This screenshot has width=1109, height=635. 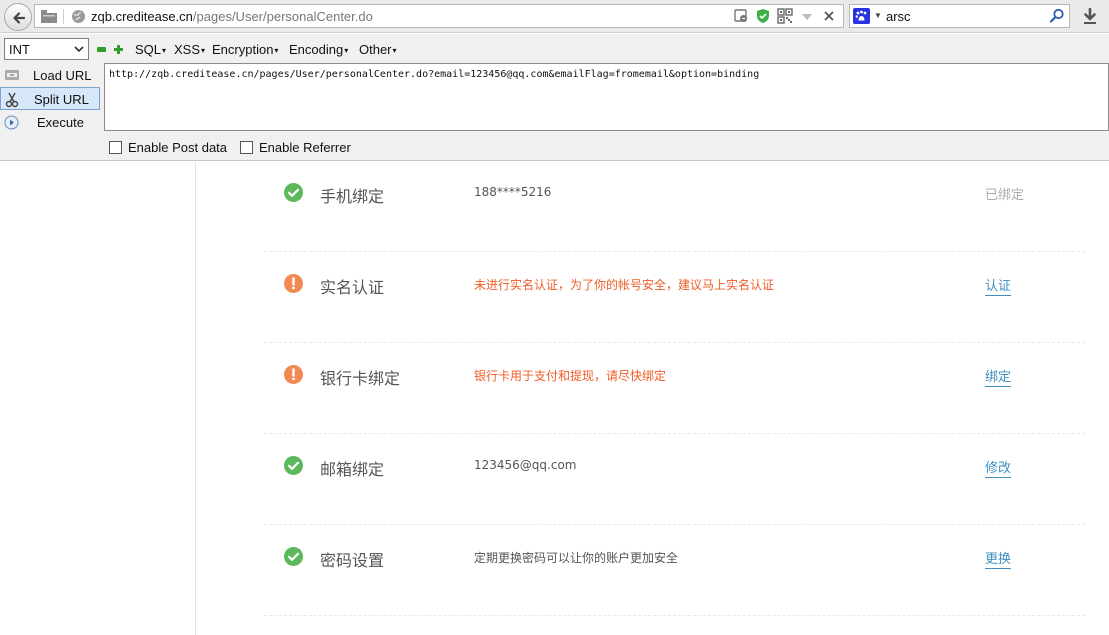 What do you see at coordinates (79, 49) in the screenshot?
I see `chevron-down-icon` at bounding box center [79, 49].